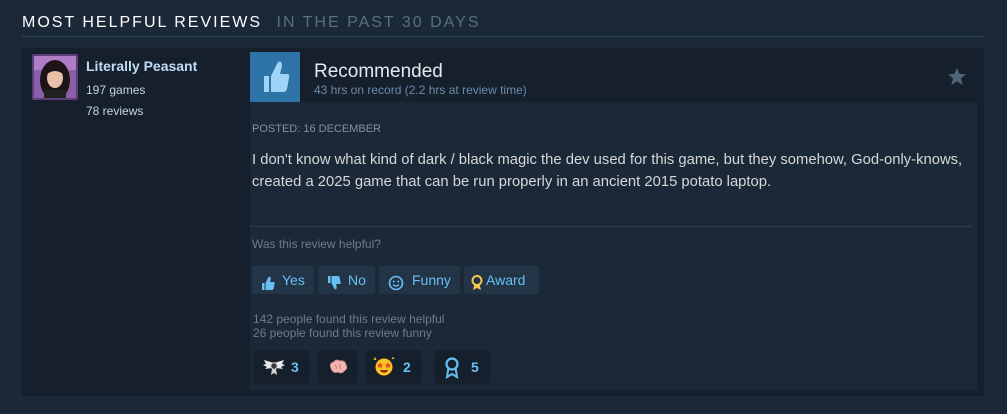 The width and height of the screenshot is (1007, 414). What do you see at coordinates (349, 319) in the screenshot?
I see `helpful-count: 142 people found this review helpful` at bounding box center [349, 319].